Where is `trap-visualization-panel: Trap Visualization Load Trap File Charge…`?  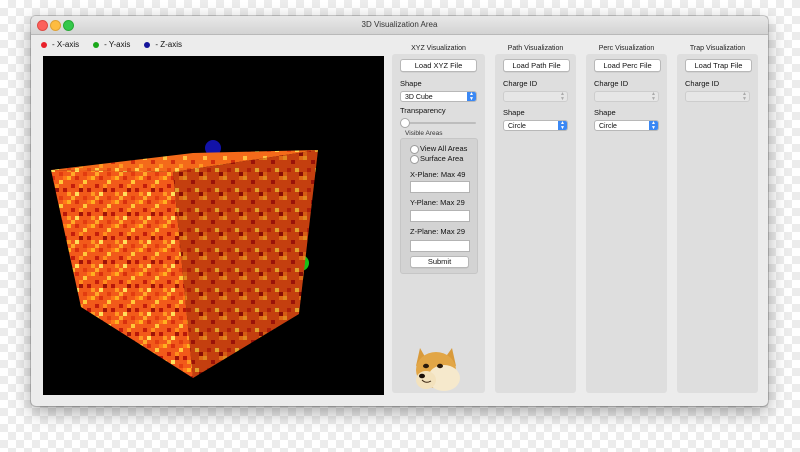 trap-visualization-panel: Trap Visualization Load Trap File Charge… is located at coordinates (717, 219).